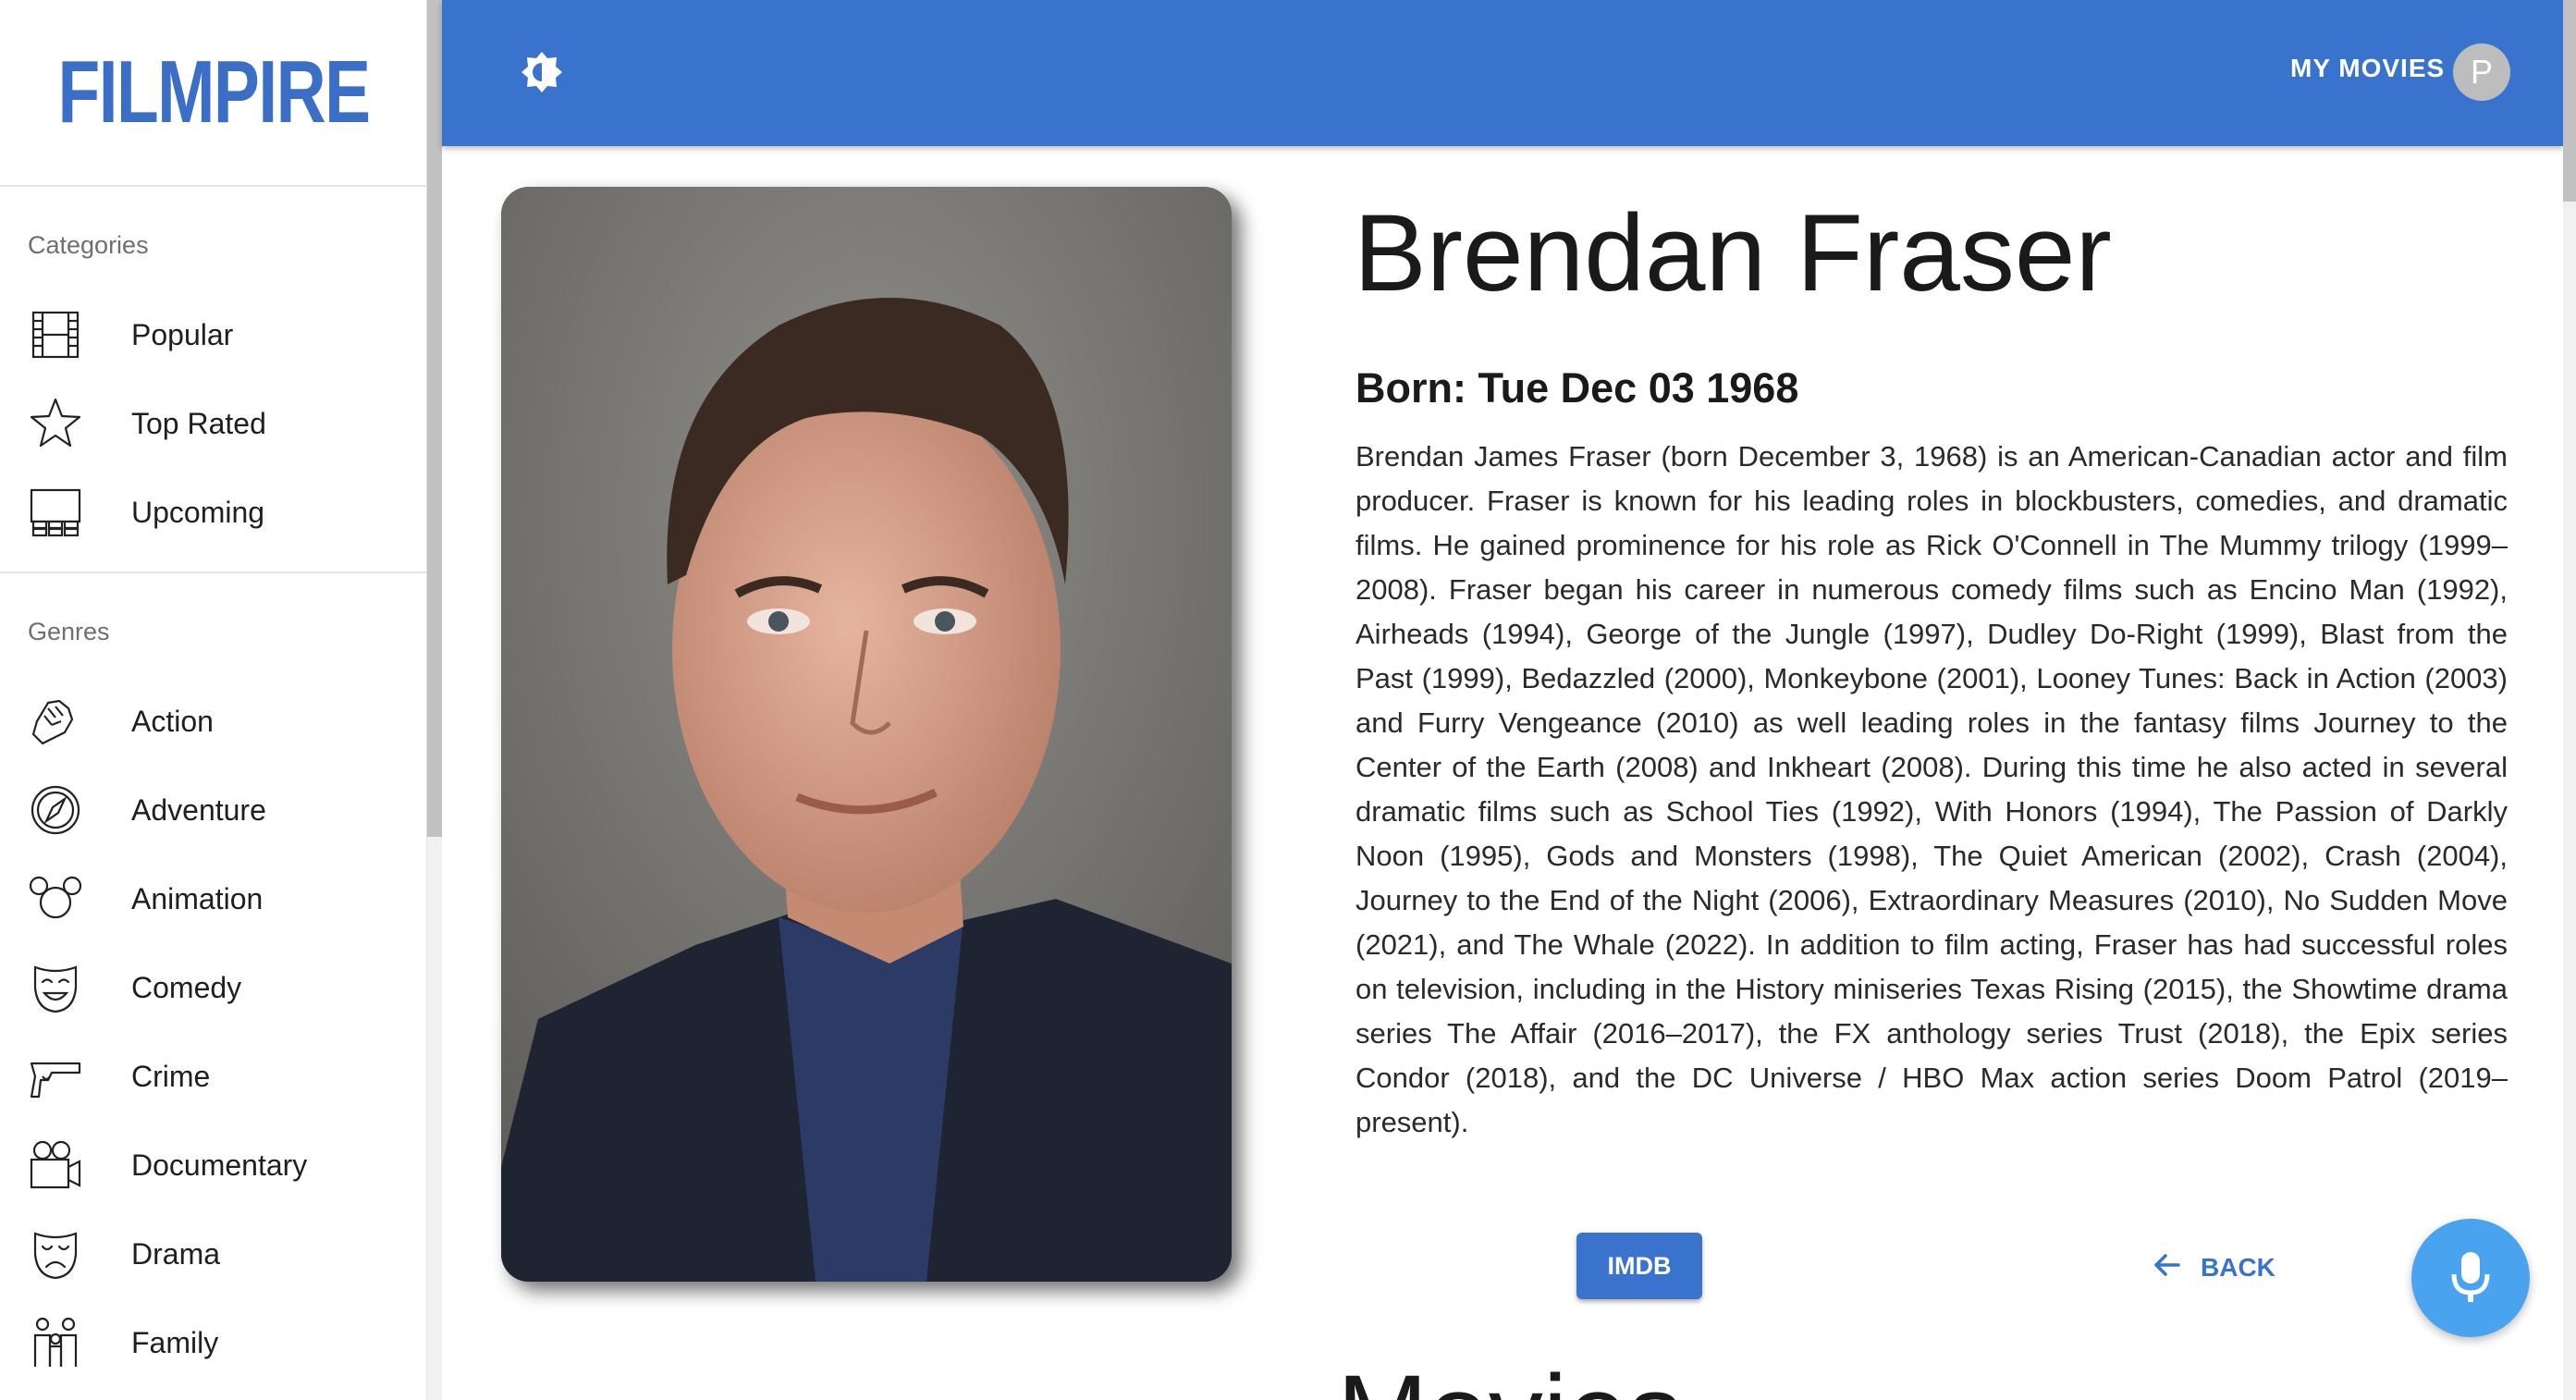 This screenshot has height=1400, width=2576. I want to click on sidebar-item-drama: Drama, so click(213, 1254).